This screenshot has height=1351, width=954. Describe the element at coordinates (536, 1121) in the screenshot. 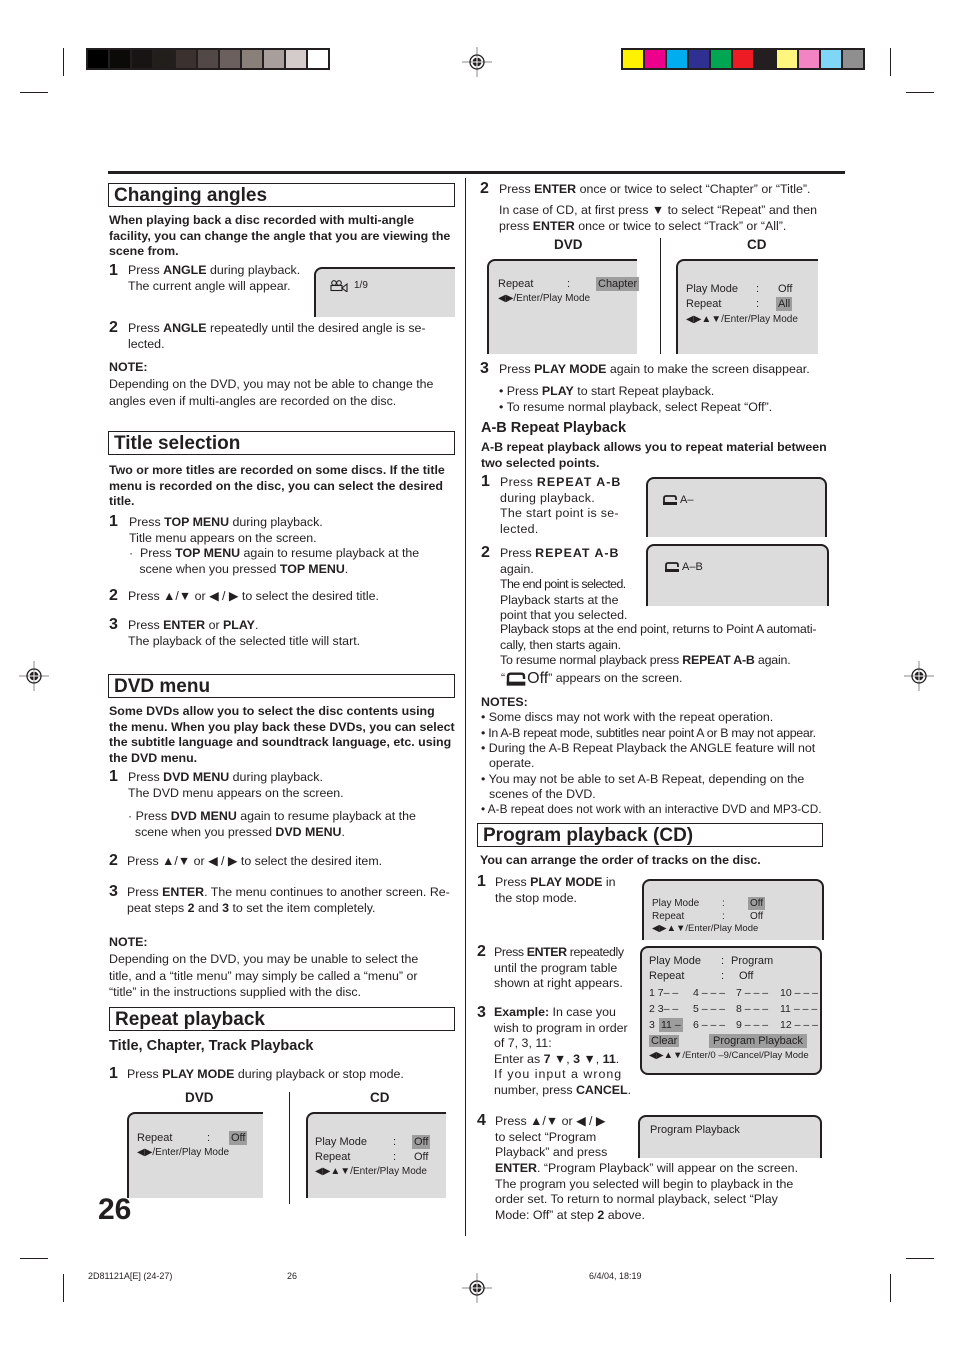

I see `up-arrow-icon: ▲` at that location.